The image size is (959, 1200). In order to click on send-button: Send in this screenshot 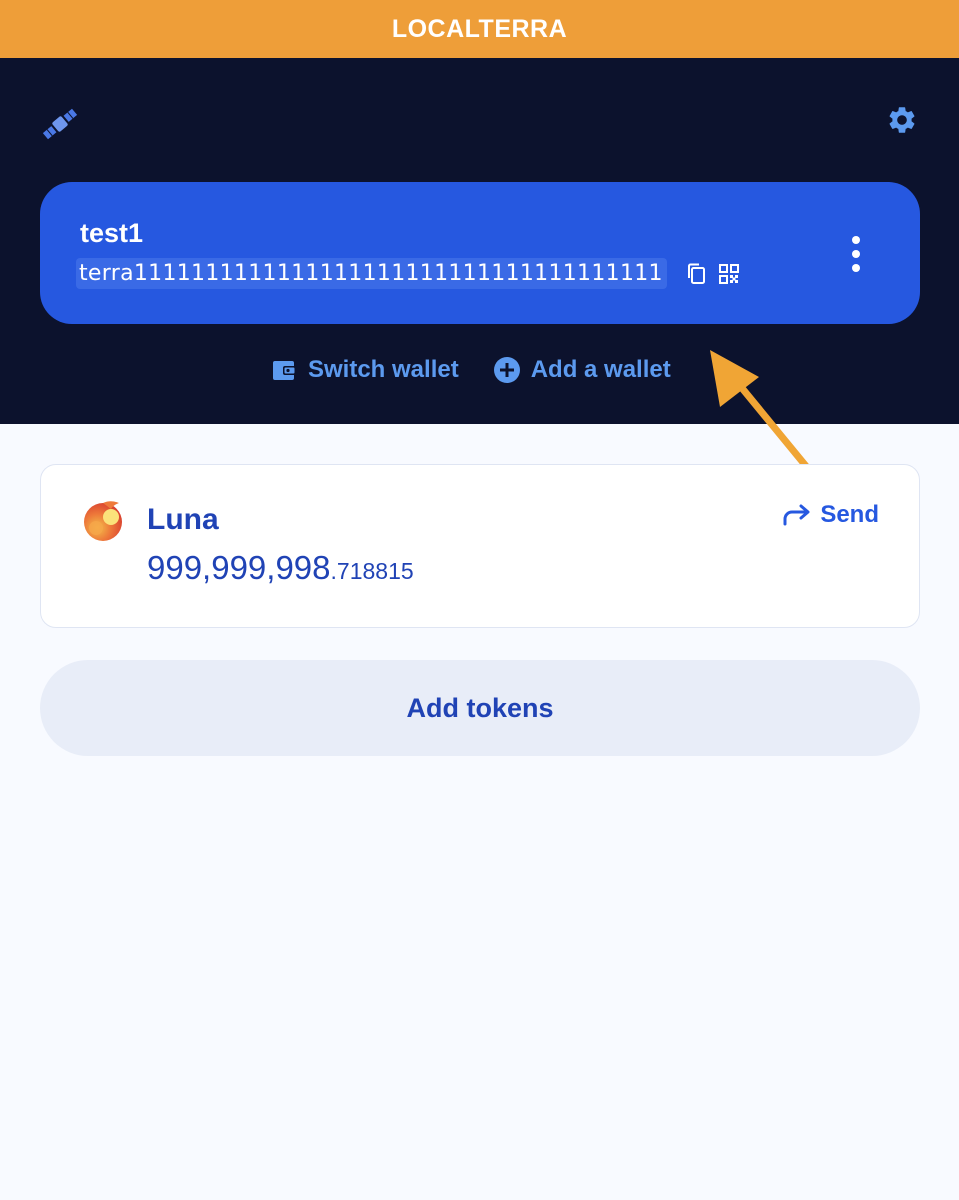, I will do `click(830, 515)`.